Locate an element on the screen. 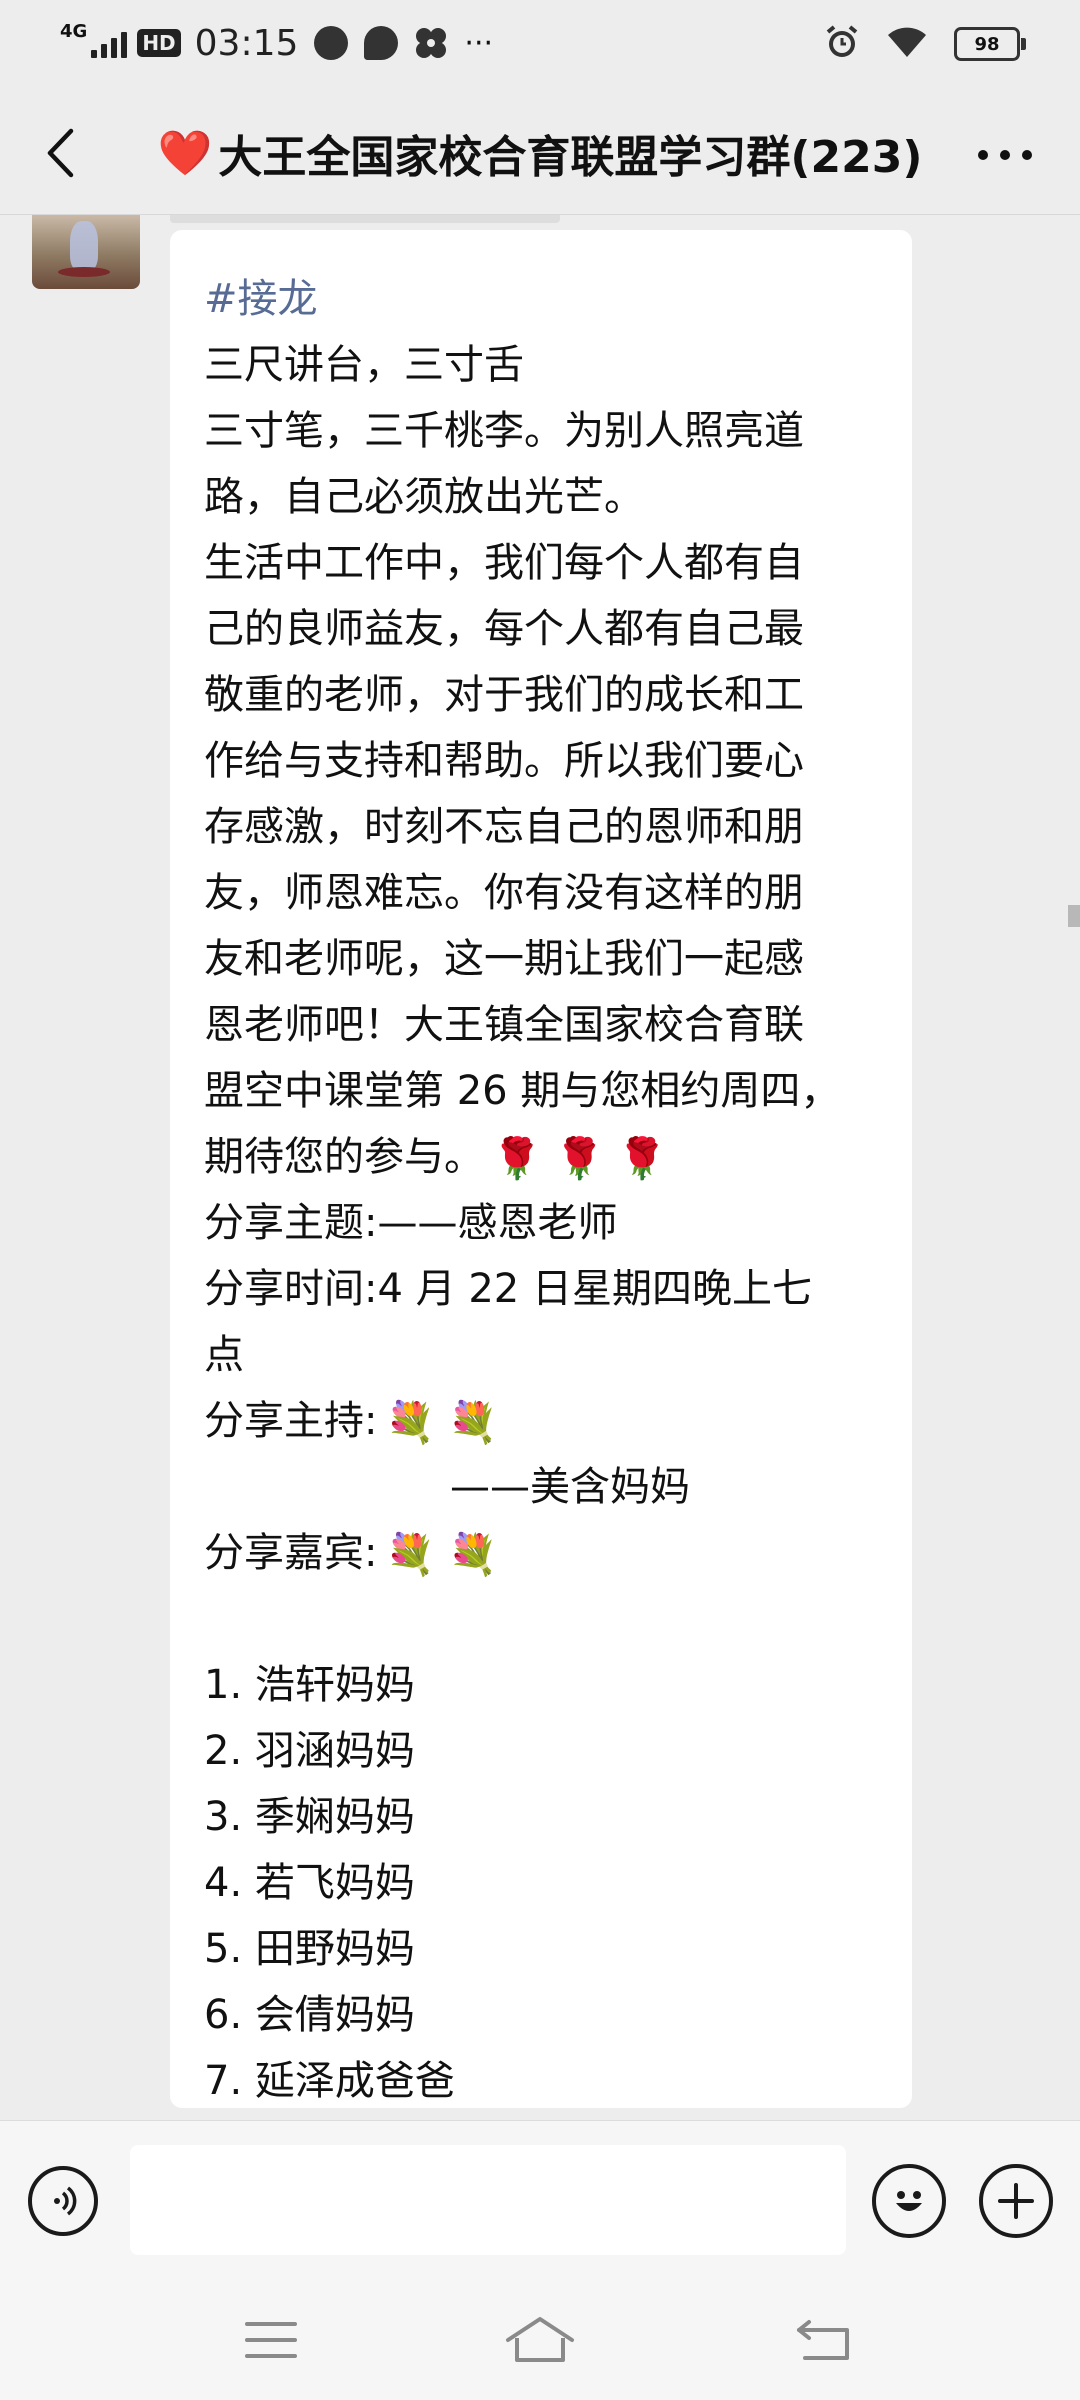  message-text: #接龙 is located at coordinates (261, 299).